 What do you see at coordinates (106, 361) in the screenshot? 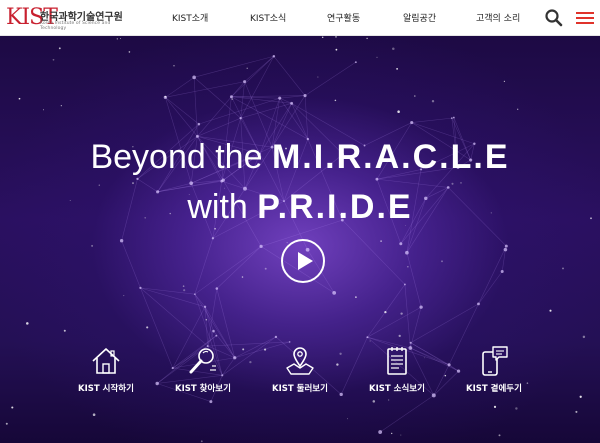
I see `house-icon` at bounding box center [106, 361].